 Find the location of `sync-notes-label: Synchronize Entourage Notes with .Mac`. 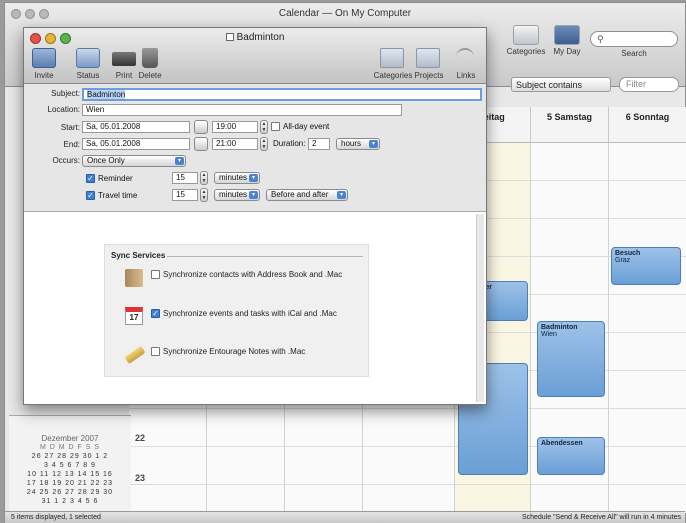

sync-notes-label: Synchronize Entourage Notes with .Mac is located at coordinates (234, 351).